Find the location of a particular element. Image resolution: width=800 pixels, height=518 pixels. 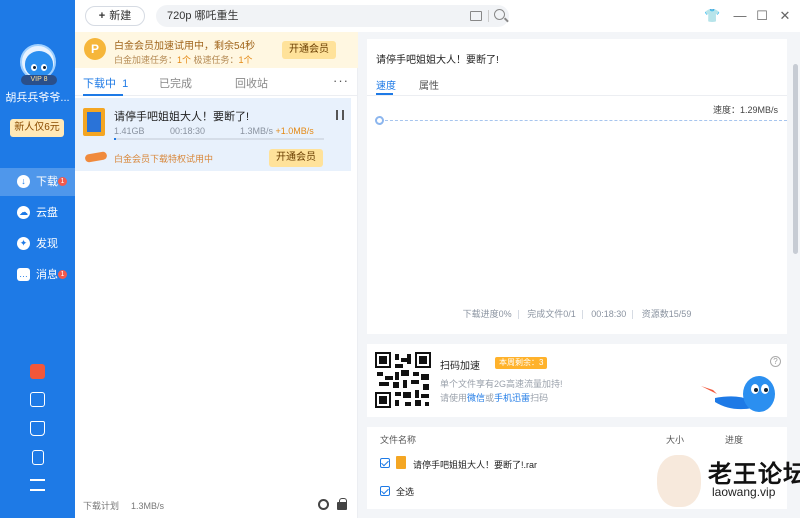

task-progress-bar is located at coordinates (219, 139).